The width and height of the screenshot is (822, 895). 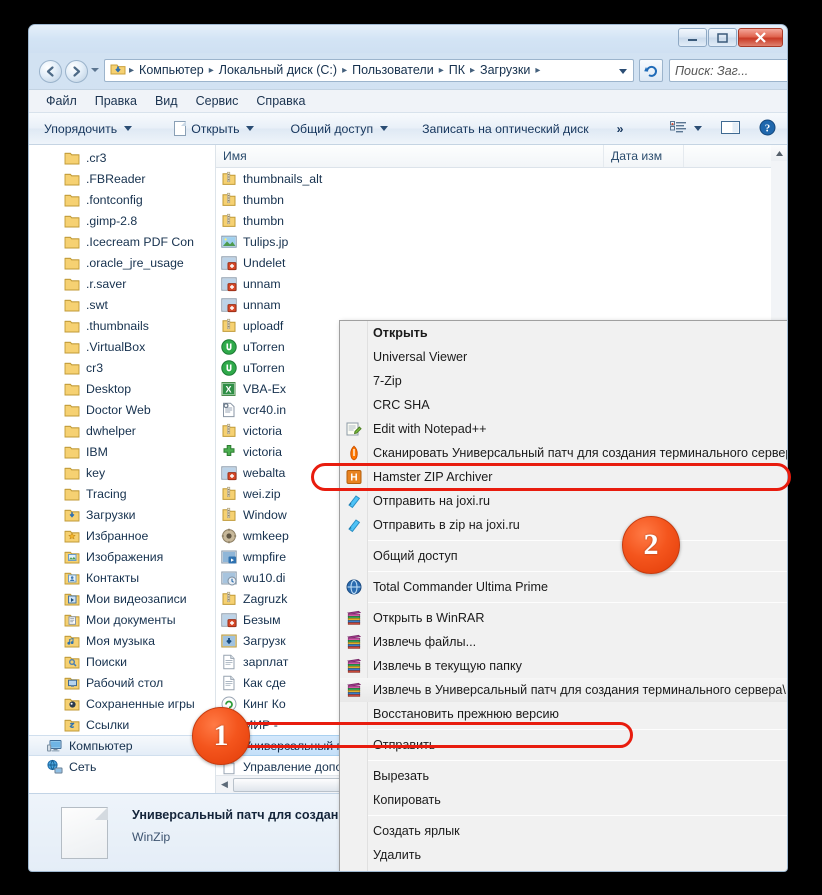 I want to click on open-button: Открыть, so click(x=214, y=128).